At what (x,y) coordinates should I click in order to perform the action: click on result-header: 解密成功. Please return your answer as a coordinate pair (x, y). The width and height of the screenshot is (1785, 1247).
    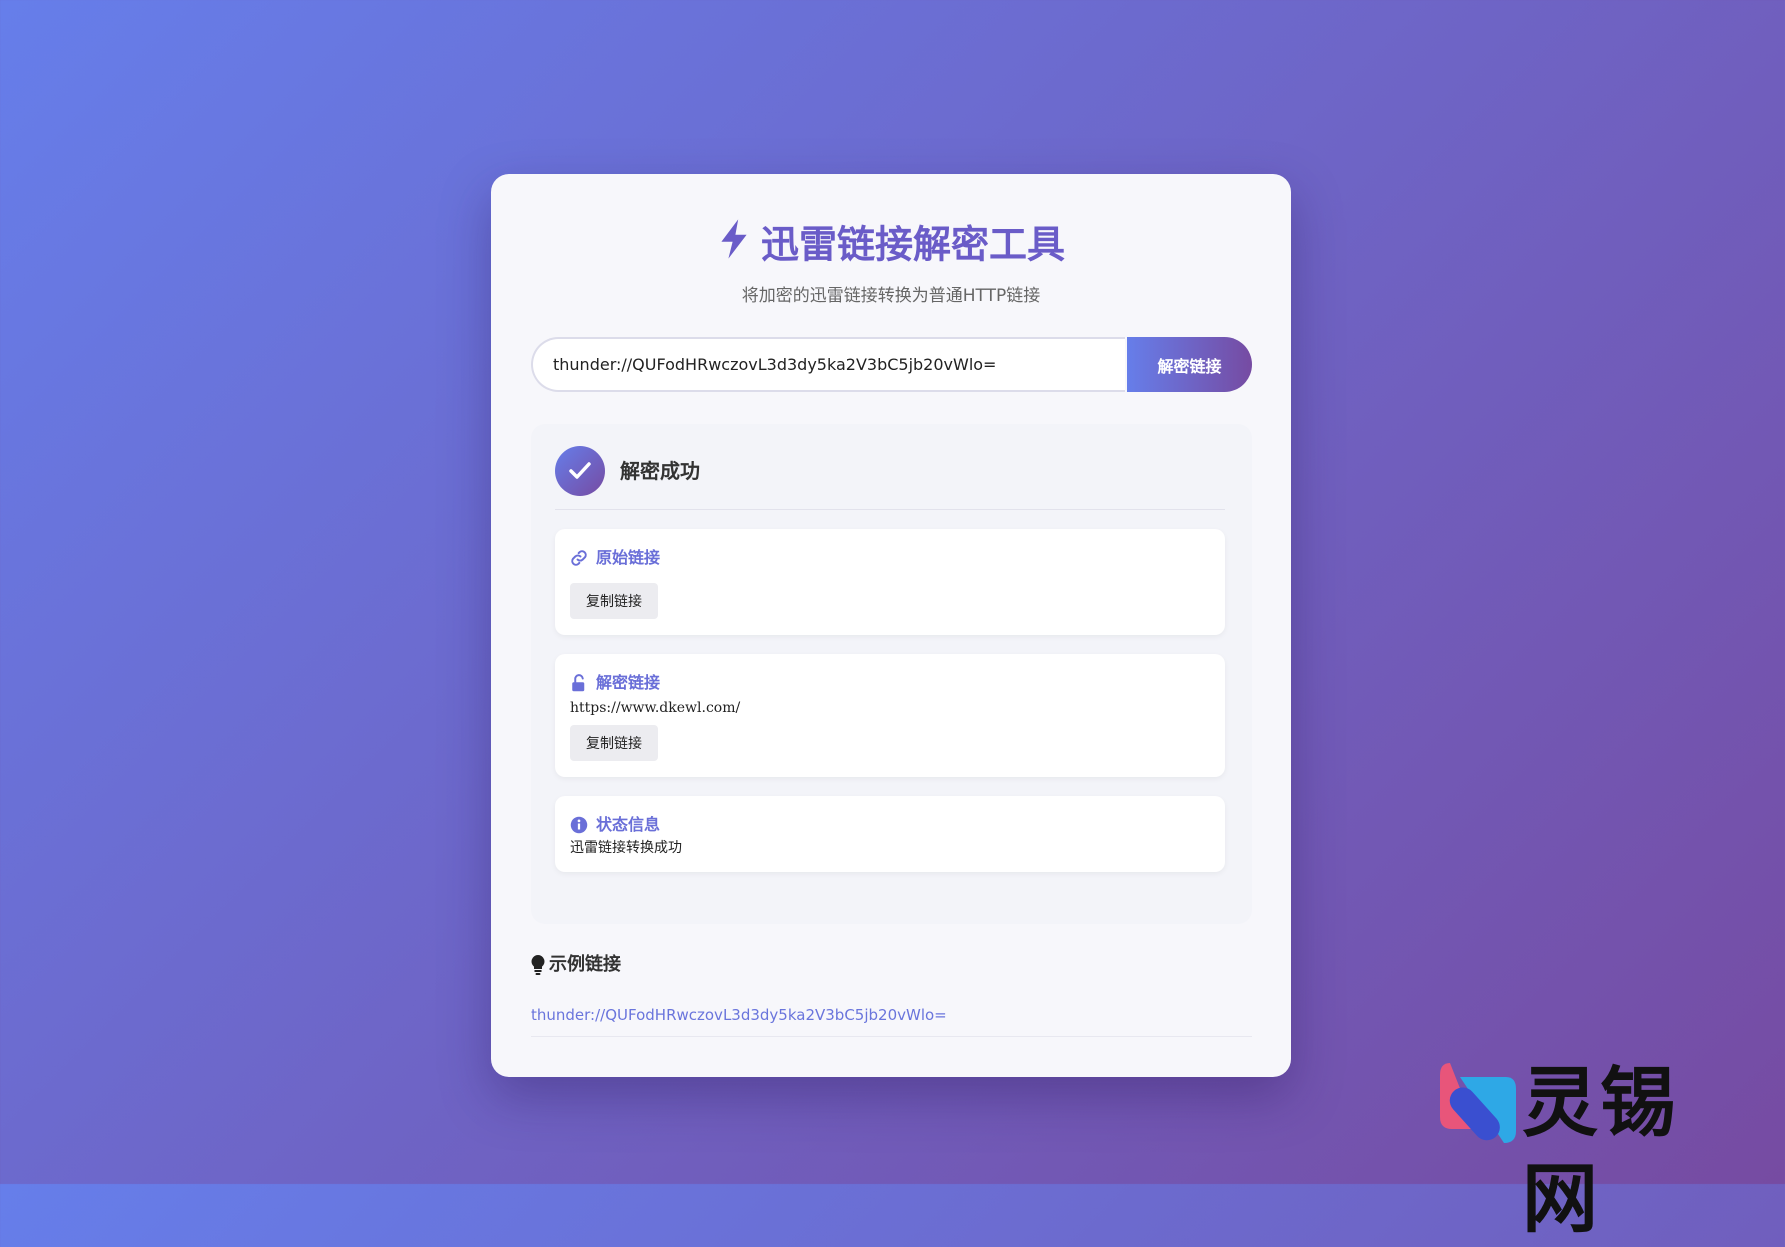
    Looking at the image, I should click on (890, 474).